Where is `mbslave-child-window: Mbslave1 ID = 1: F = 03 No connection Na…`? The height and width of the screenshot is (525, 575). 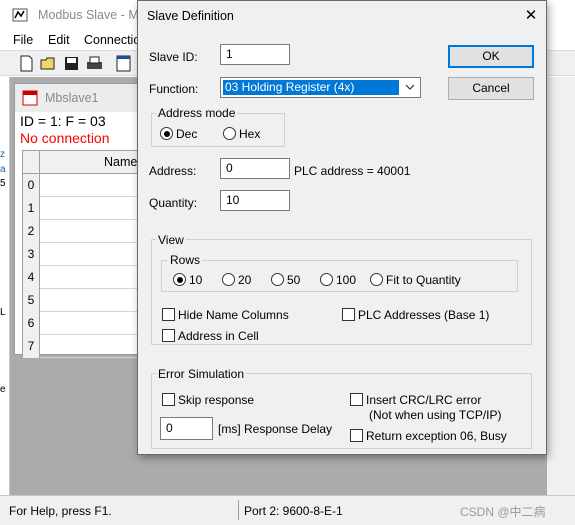 mbslave-child-window: Mbslave1 ID = 1: F = 03 No connection Na… is located at coordinates (78, 220).